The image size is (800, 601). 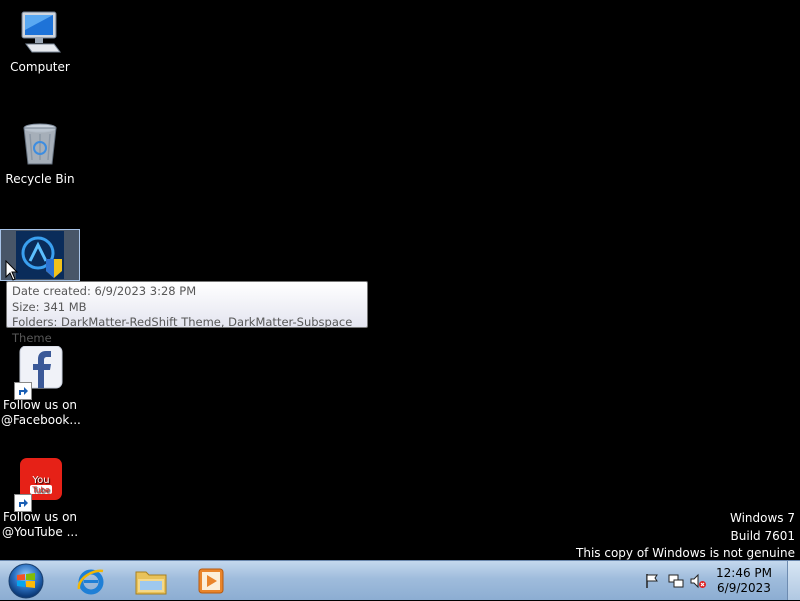 I want to click on svg-text: You, so click(x=40, y=480).